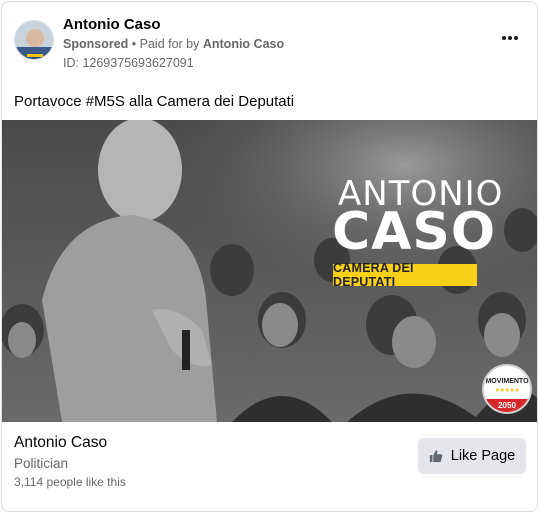  Describe the element at coordinates (60, 443) in the screenshot. I see `footer-page-title: Antonio Caso` at that location.